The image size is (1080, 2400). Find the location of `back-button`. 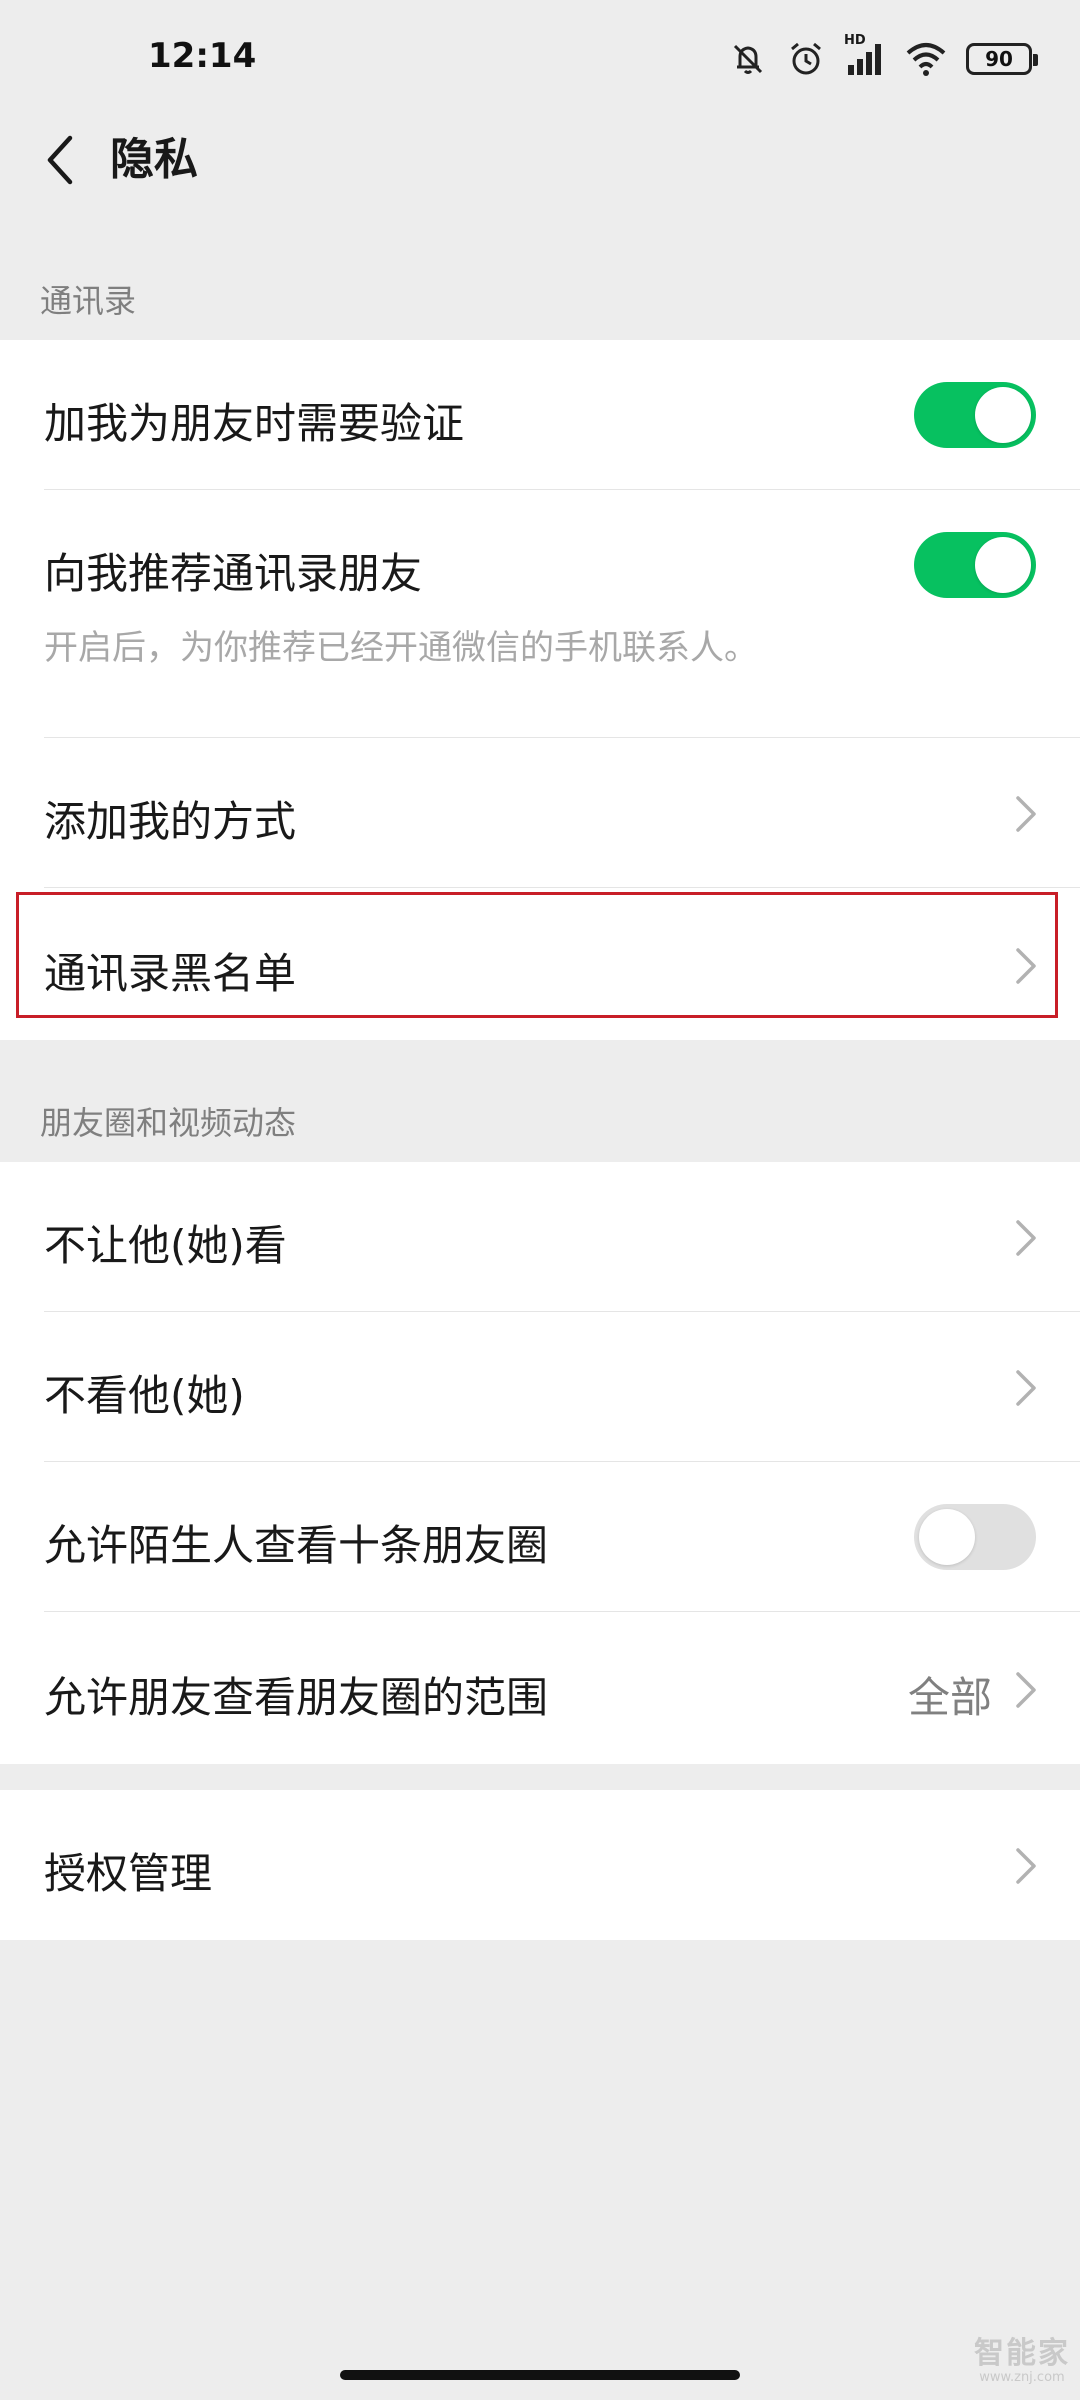

back-button is located at coordinates (60, 160).